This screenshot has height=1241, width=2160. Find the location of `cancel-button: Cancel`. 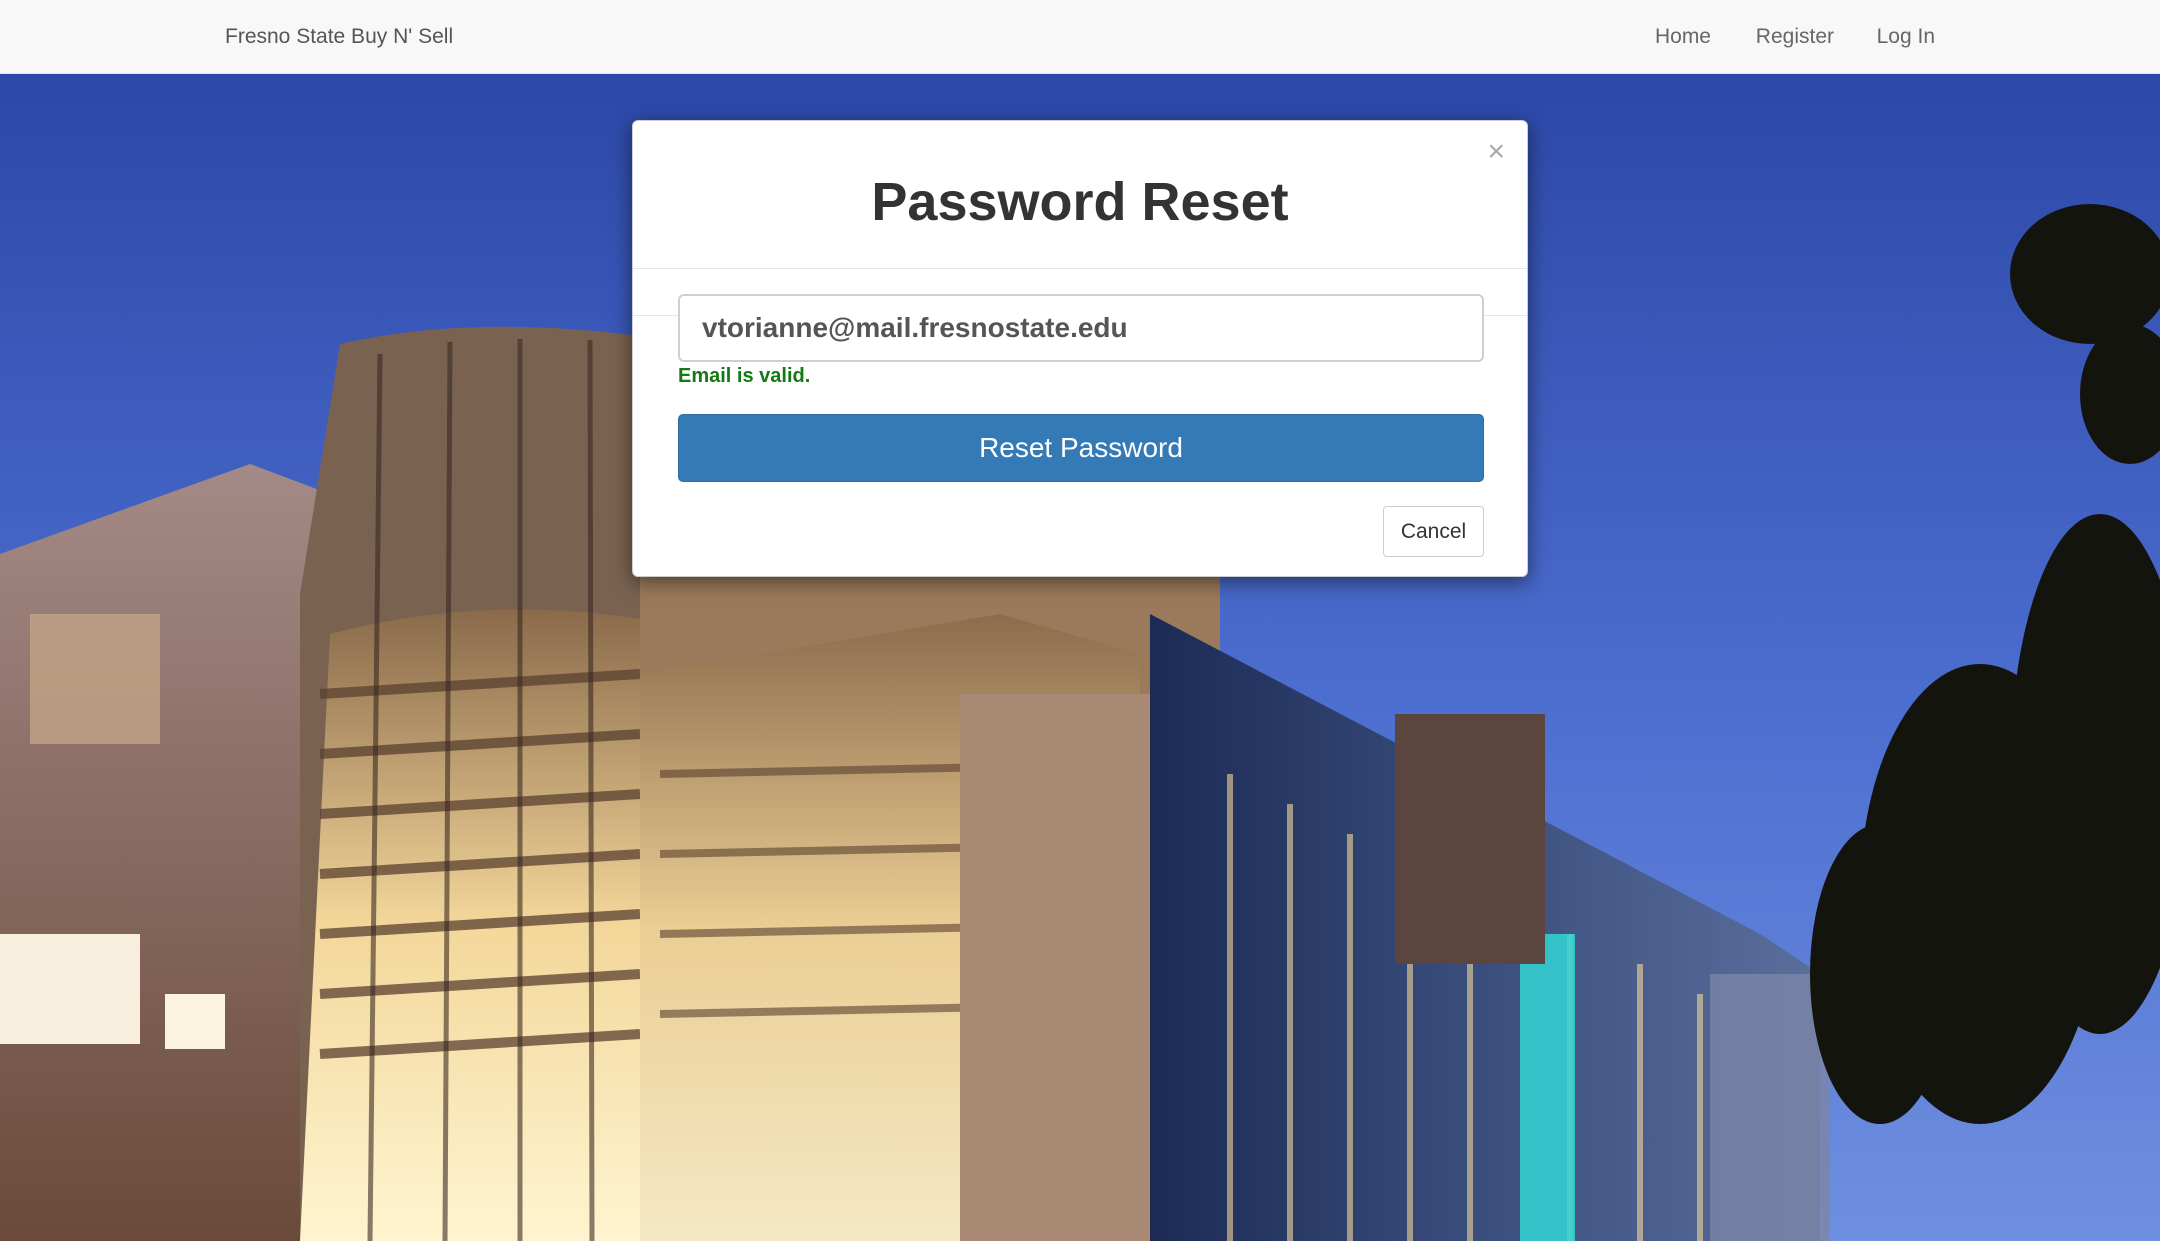

cancel-button: Cancel is located at coordinates (1433, 531).